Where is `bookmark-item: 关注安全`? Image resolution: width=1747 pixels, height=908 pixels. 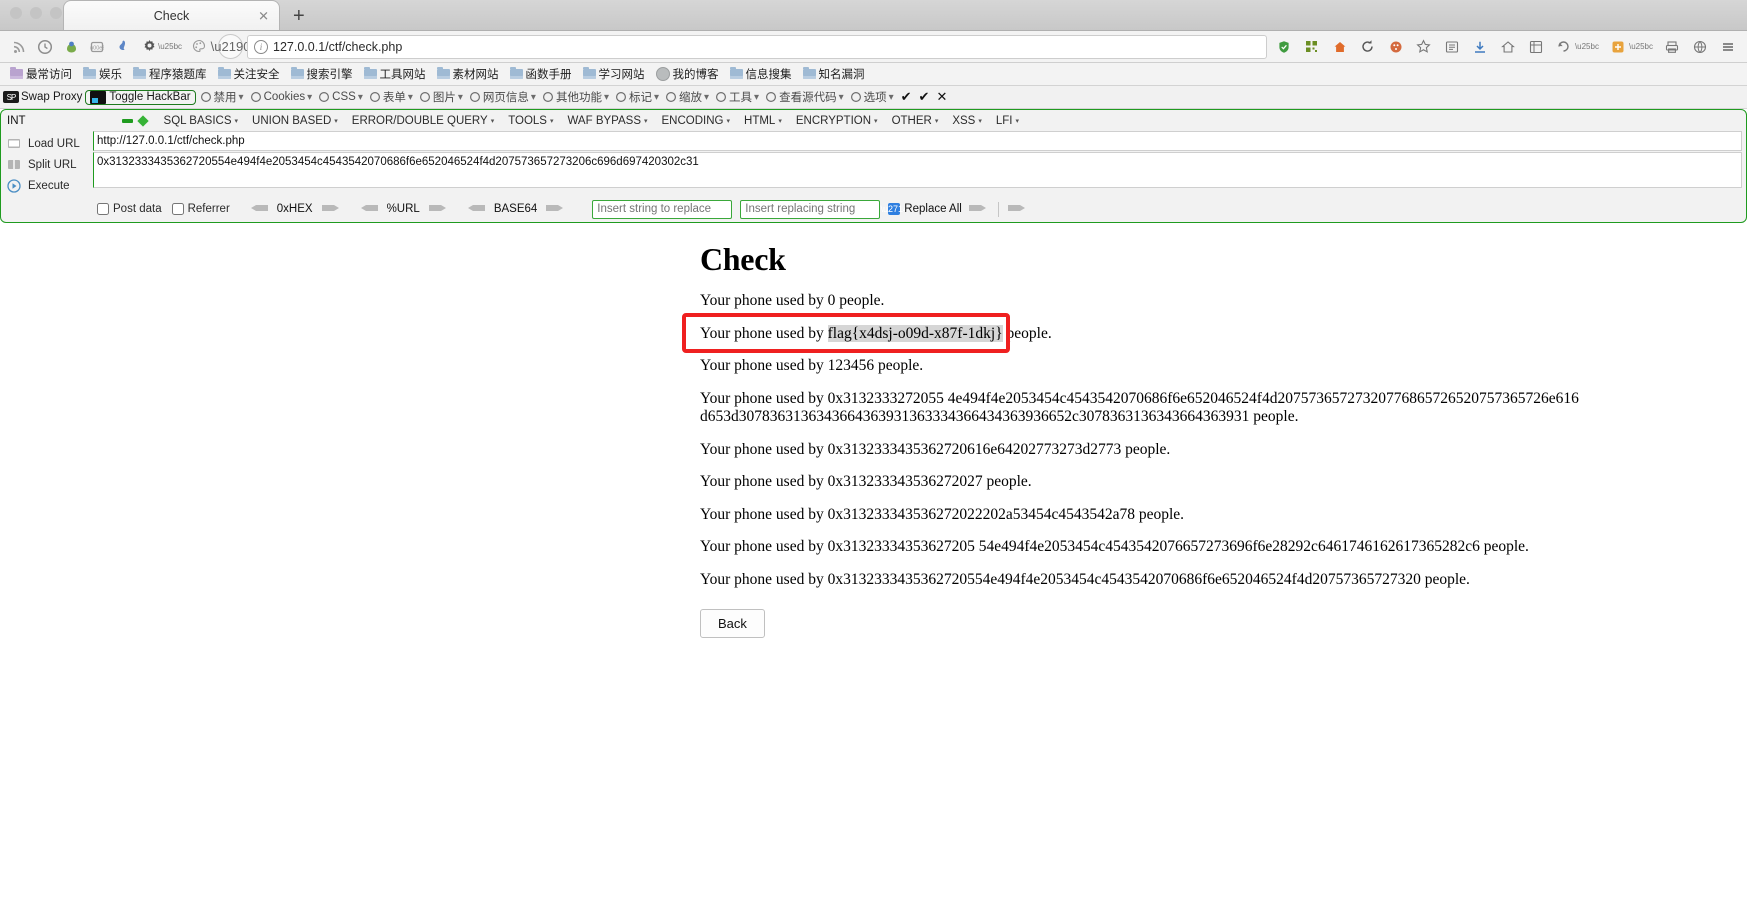 bookmark-item: 关注安全 is located at coordinates (249, 74).